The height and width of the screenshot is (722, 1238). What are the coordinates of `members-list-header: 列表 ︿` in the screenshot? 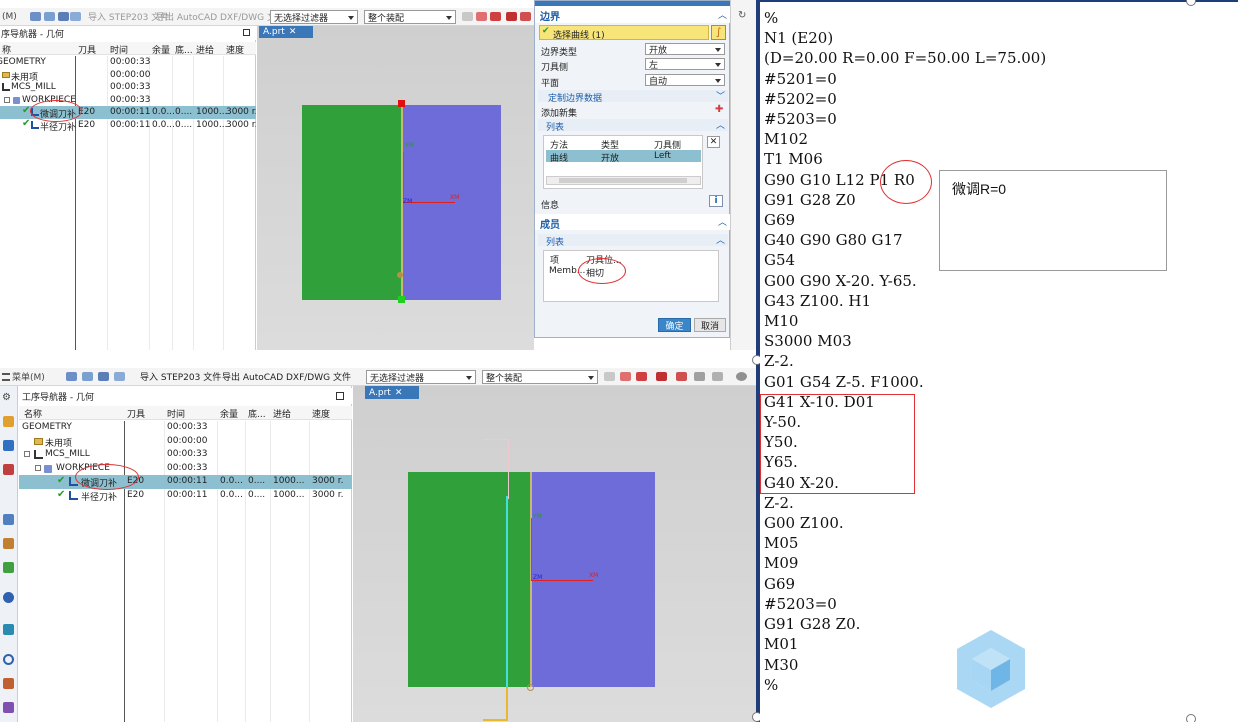 It's located at (633, 240).